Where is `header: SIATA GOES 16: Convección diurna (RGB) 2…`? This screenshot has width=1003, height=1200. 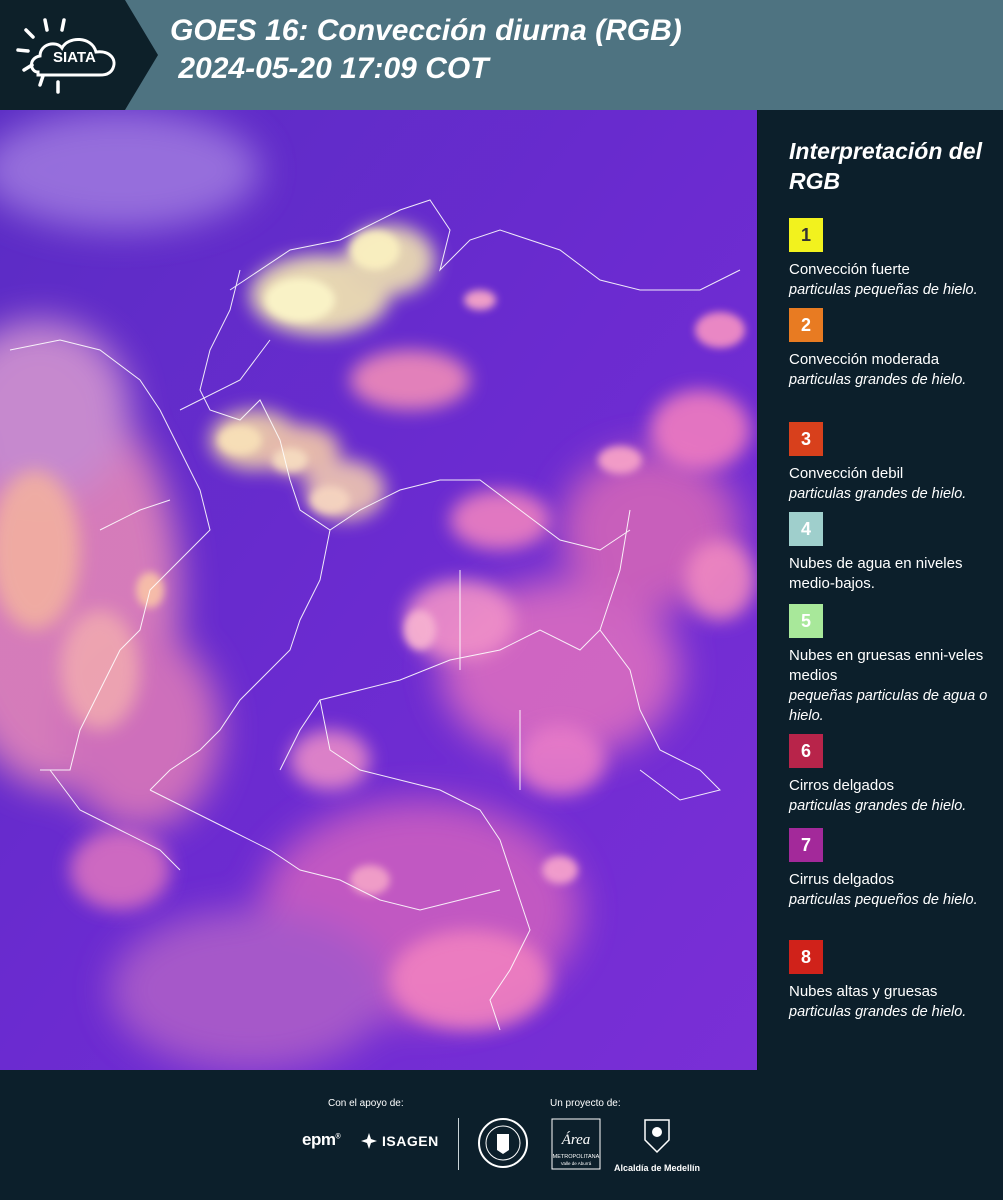
header: SIATA GOES 16: Convección diurna (RGB) 2… is located at coordinates (501, 55).